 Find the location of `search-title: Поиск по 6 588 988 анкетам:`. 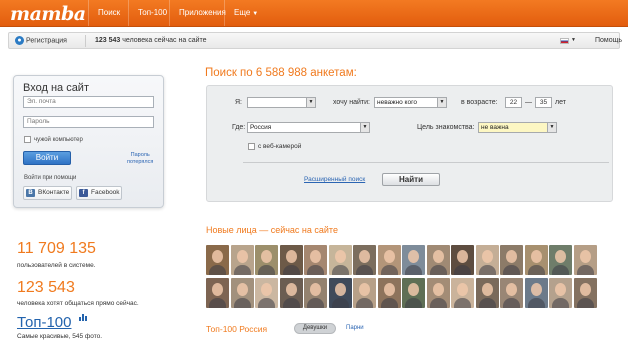

search-title: Поиск по 6 588 988 анкетам: is located at coordinates (281, 73).